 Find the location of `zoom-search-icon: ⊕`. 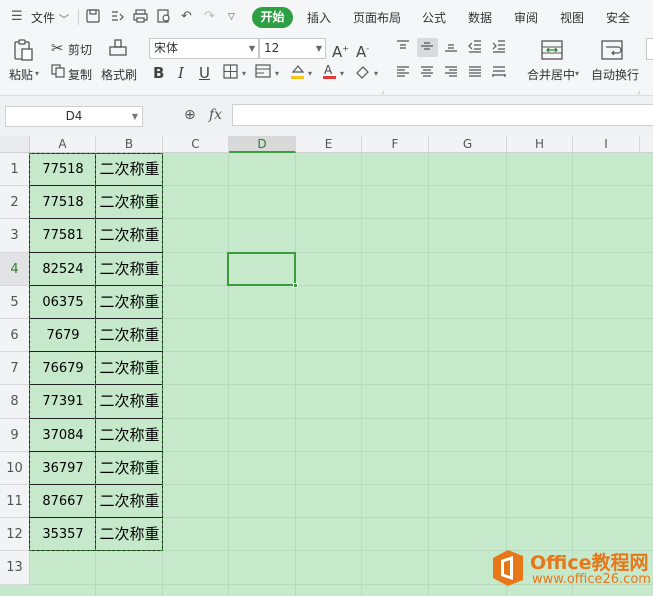

zoom-search-icon: ⊕ is located at coordinates (190, 115).